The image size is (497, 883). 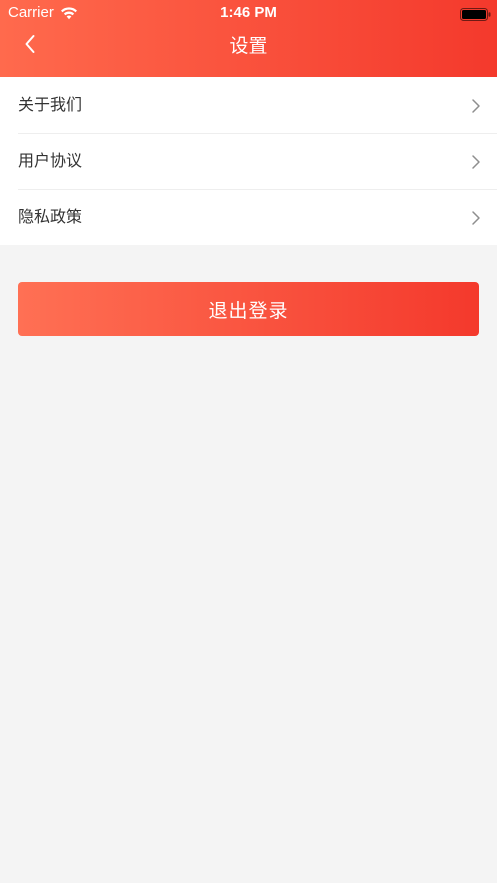 What do you see at coordinates (50, 216) in the screenshot?
I see `menu-item-label: 隐私政策` at bounding box center [50, 216].